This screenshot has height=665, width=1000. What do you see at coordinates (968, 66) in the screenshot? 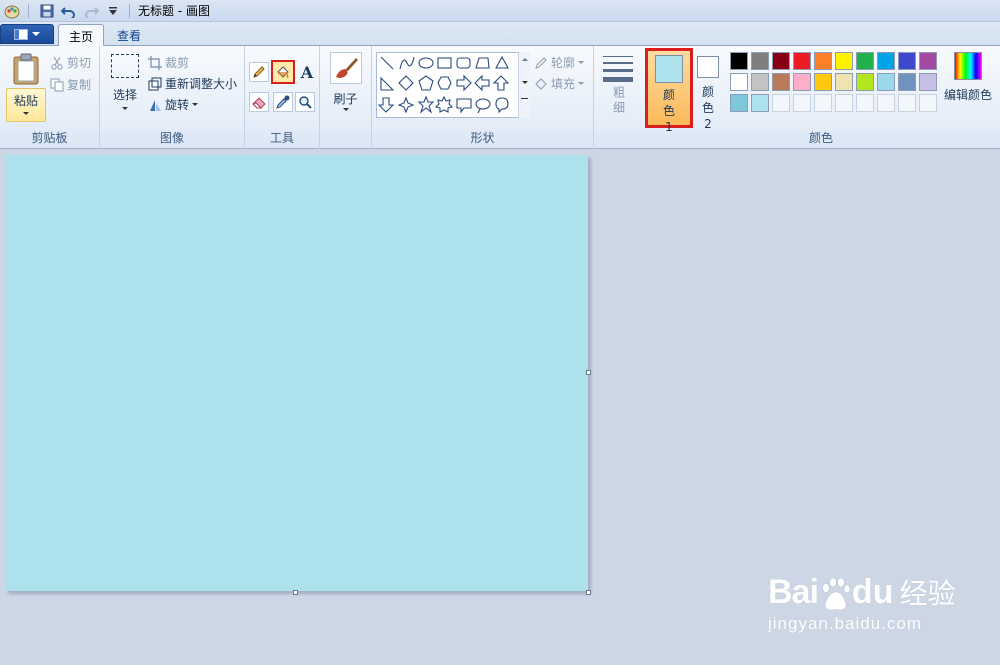
I see `rainbow-icon` at bounding box center [968, 66].